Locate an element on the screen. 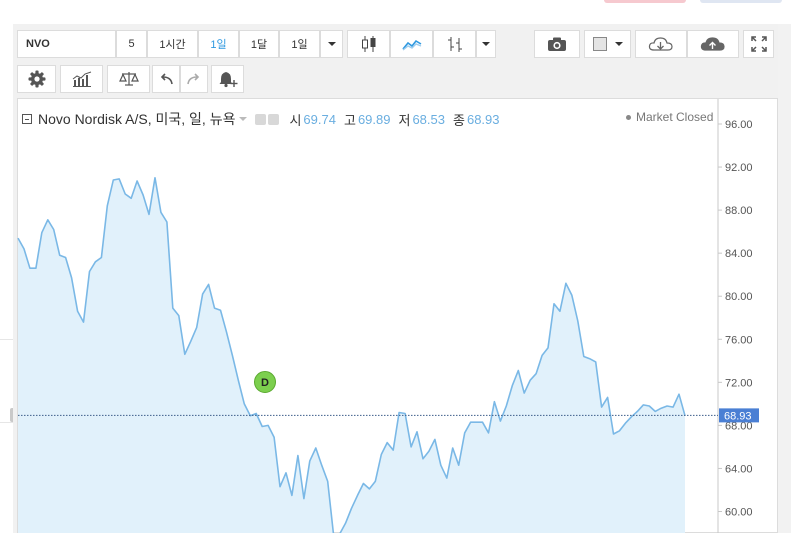 This screenshot has height=533, width=791. y-tick-label: 96.00 is located at coordinates (739, 125).